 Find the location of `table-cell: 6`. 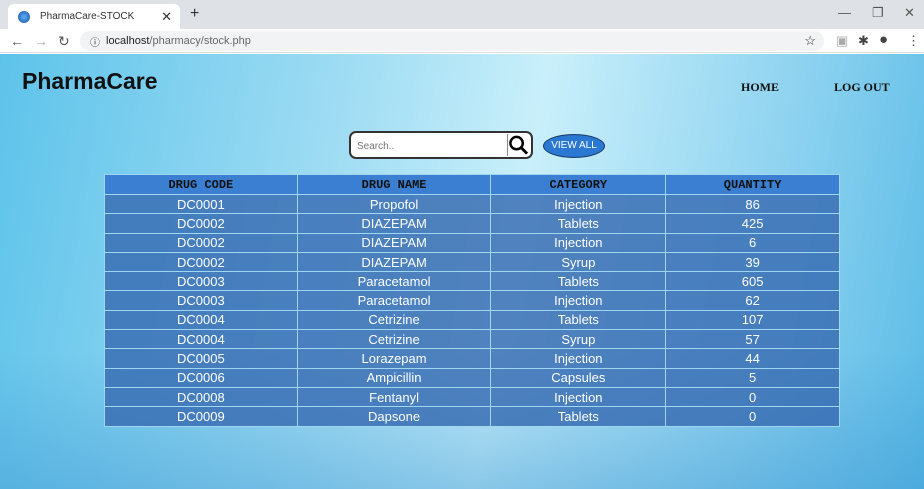

table-cell: 6 is located at coordinates (752, 242).